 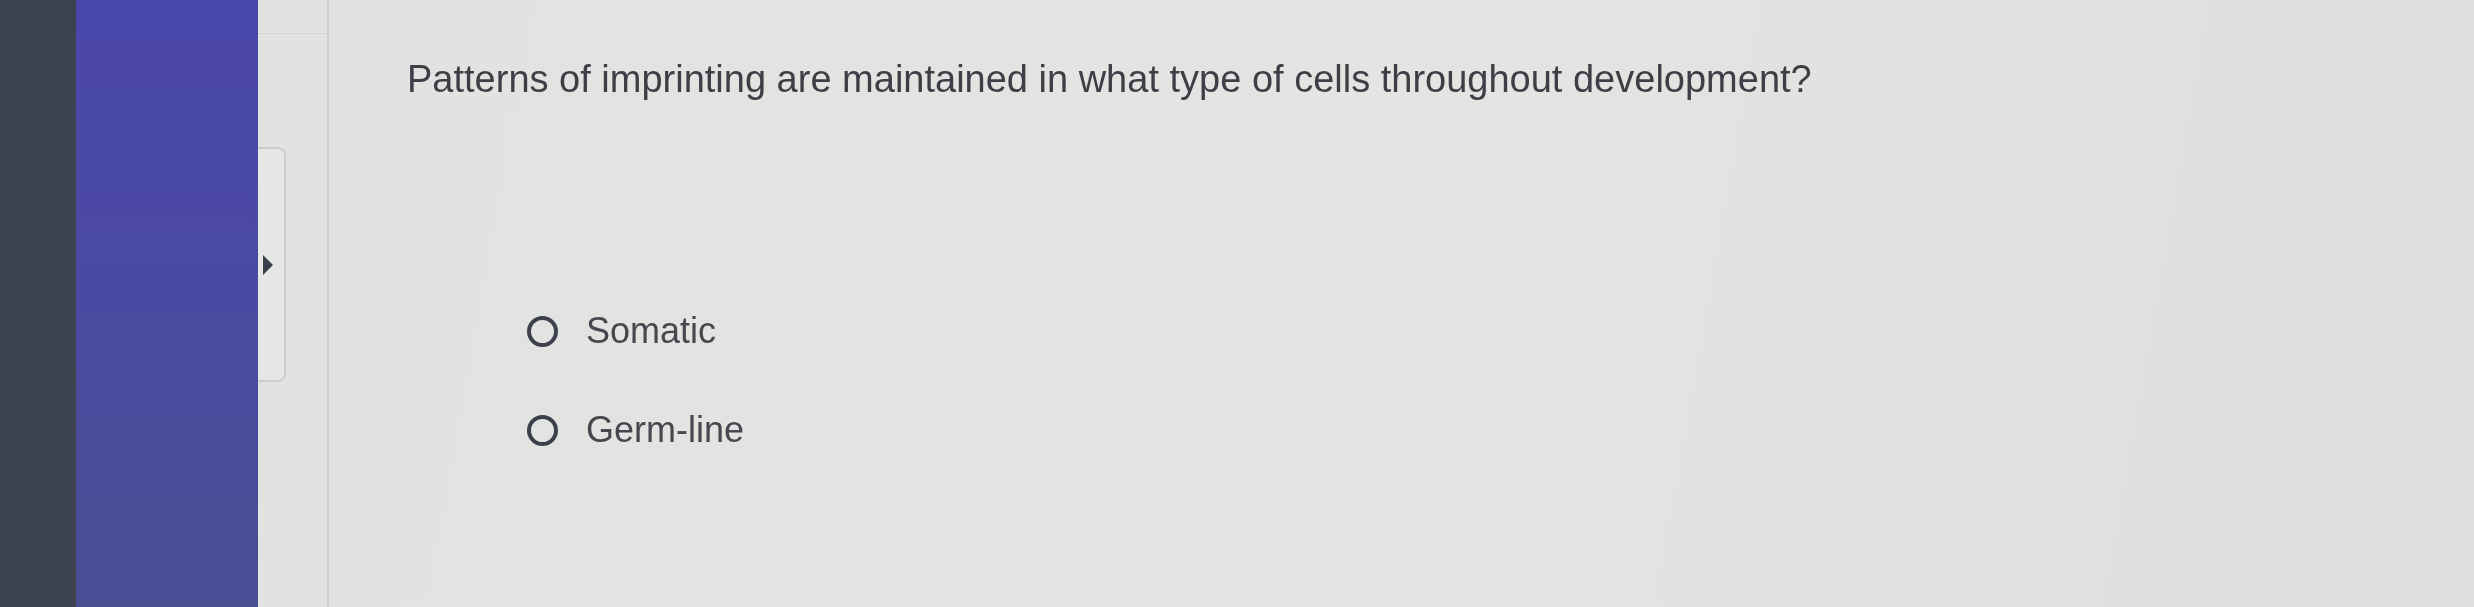 I want to click on caret-right-icon, so click(x=268, y=264).